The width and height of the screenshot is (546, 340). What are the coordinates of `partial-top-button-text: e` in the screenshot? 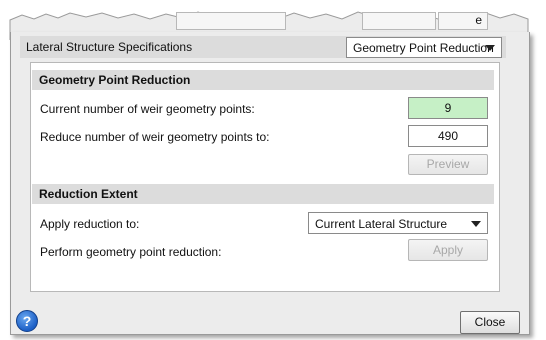 It's located at (478, 20).